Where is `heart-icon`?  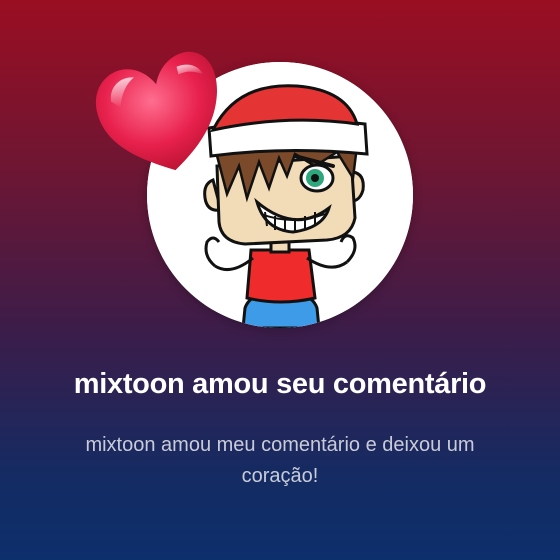
heart-icon is located at coordinates (161, 115).